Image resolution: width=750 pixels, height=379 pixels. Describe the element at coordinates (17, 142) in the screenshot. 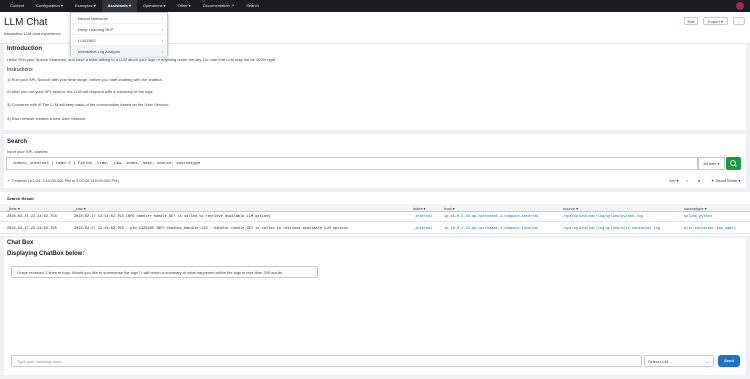

I see `search-heading: Search` at that location.